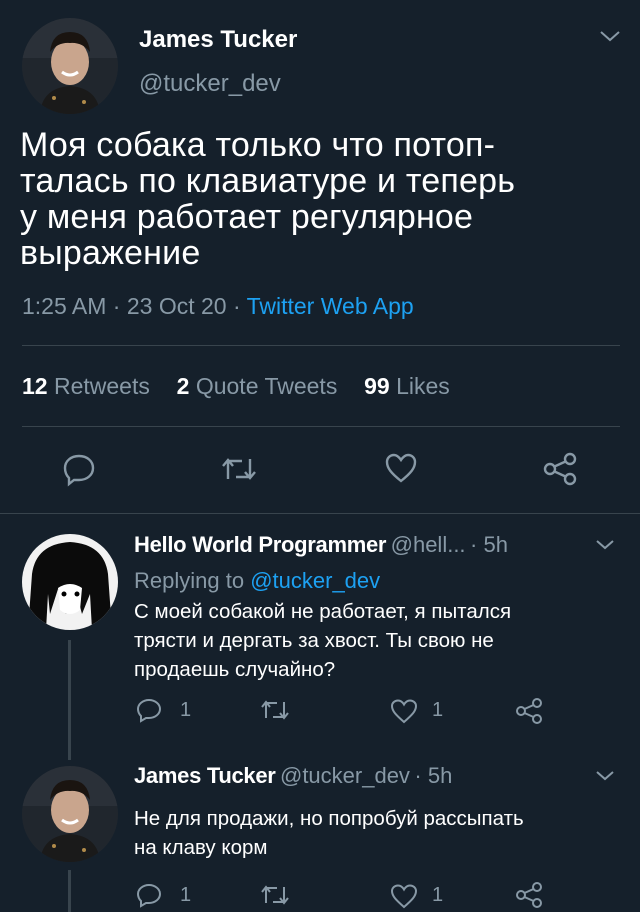  What do you see at coordinates (345, 775) in the screenshot?
I see `reply-author-handle: @tucker_dev` at bounding box center [345, 775].